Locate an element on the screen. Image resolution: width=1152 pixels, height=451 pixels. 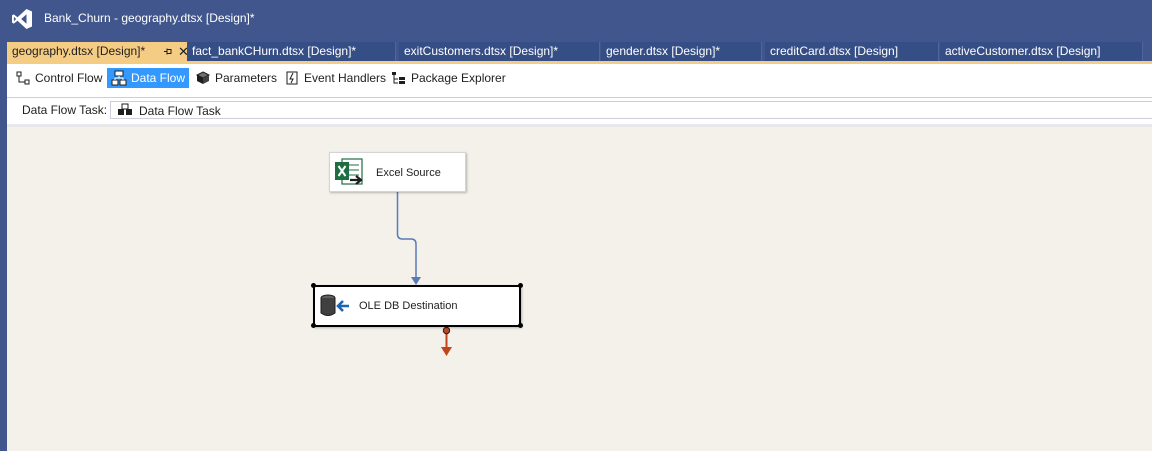
data-paths is located at coordinates (424, 274).